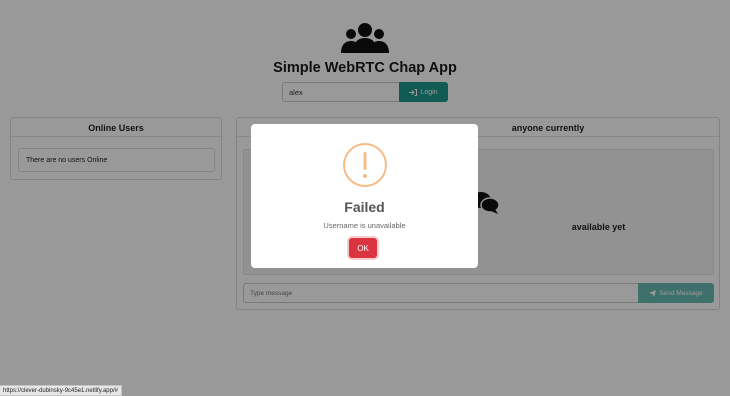  What do you see at coordinates (364, 196) in the screenshot?
I see `alert-dialog: Failed Username is unavailable OK` at bounding box center [364, 196].